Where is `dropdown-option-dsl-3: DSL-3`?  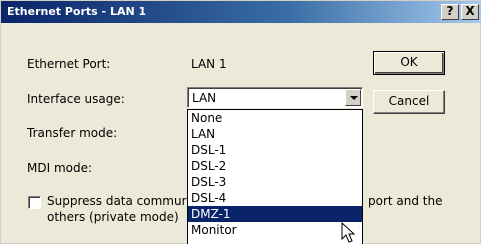 dropdown-option-dsl-3: DSL-3 is located at coordinates (275, 182).